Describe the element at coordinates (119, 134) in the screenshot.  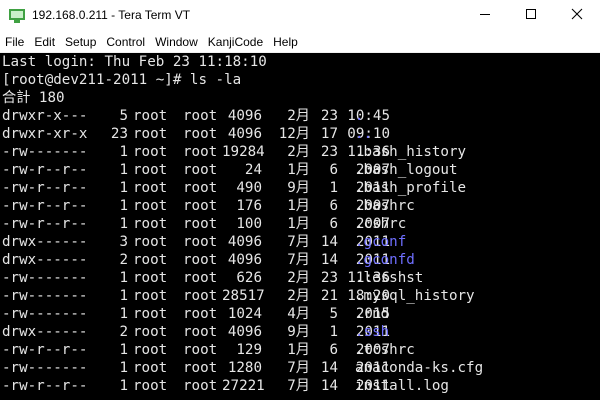
I see `ls-links: 23` at that location.